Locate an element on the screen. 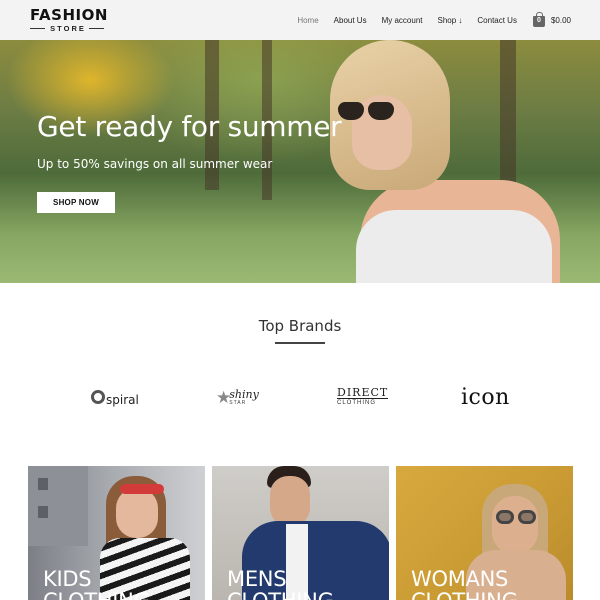  logo-subtext: STORE is located at coordinates (68, 28).